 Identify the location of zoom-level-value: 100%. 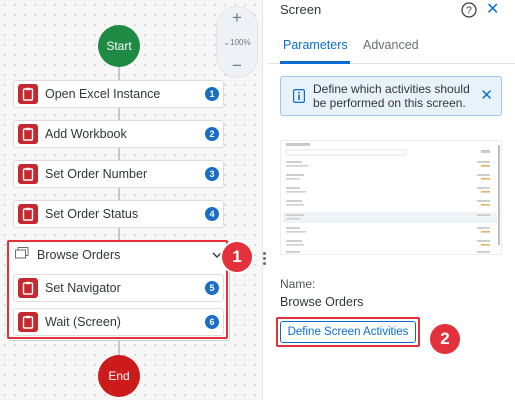
(240, 42).